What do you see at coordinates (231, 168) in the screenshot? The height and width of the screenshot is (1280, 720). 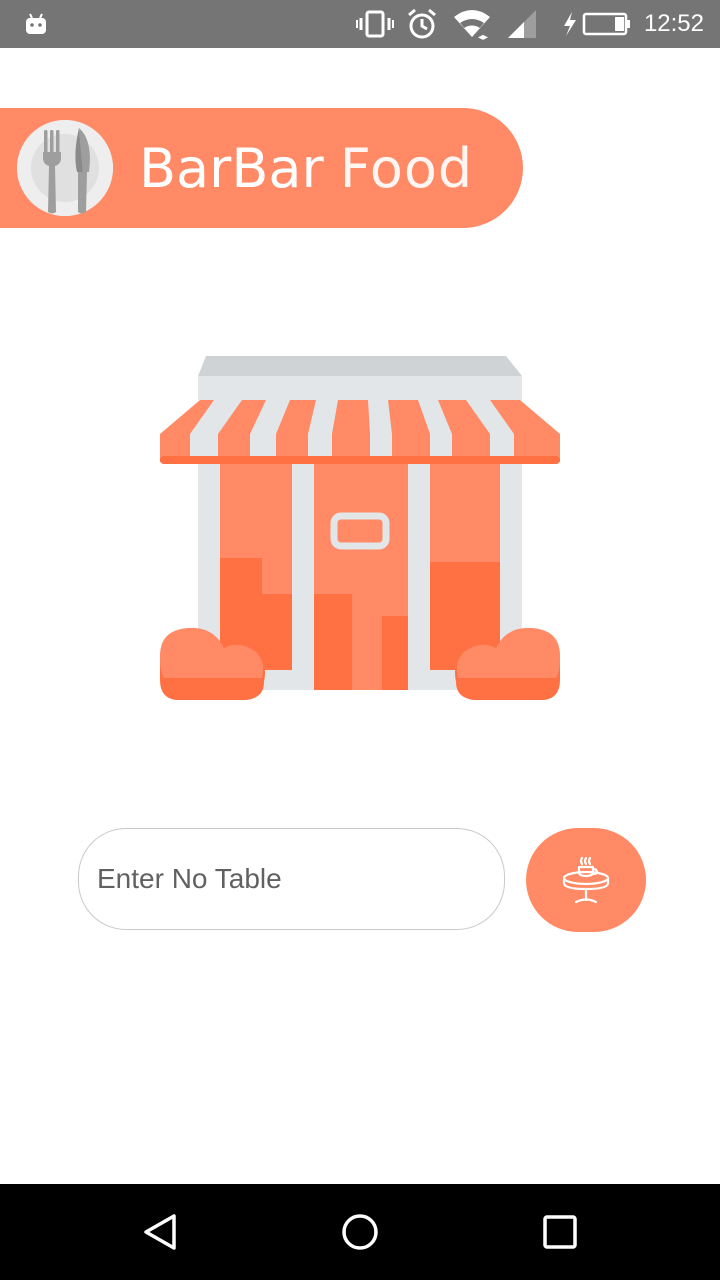 I see `brand-name-bold: BarBar` at bounding box center [231, 168].